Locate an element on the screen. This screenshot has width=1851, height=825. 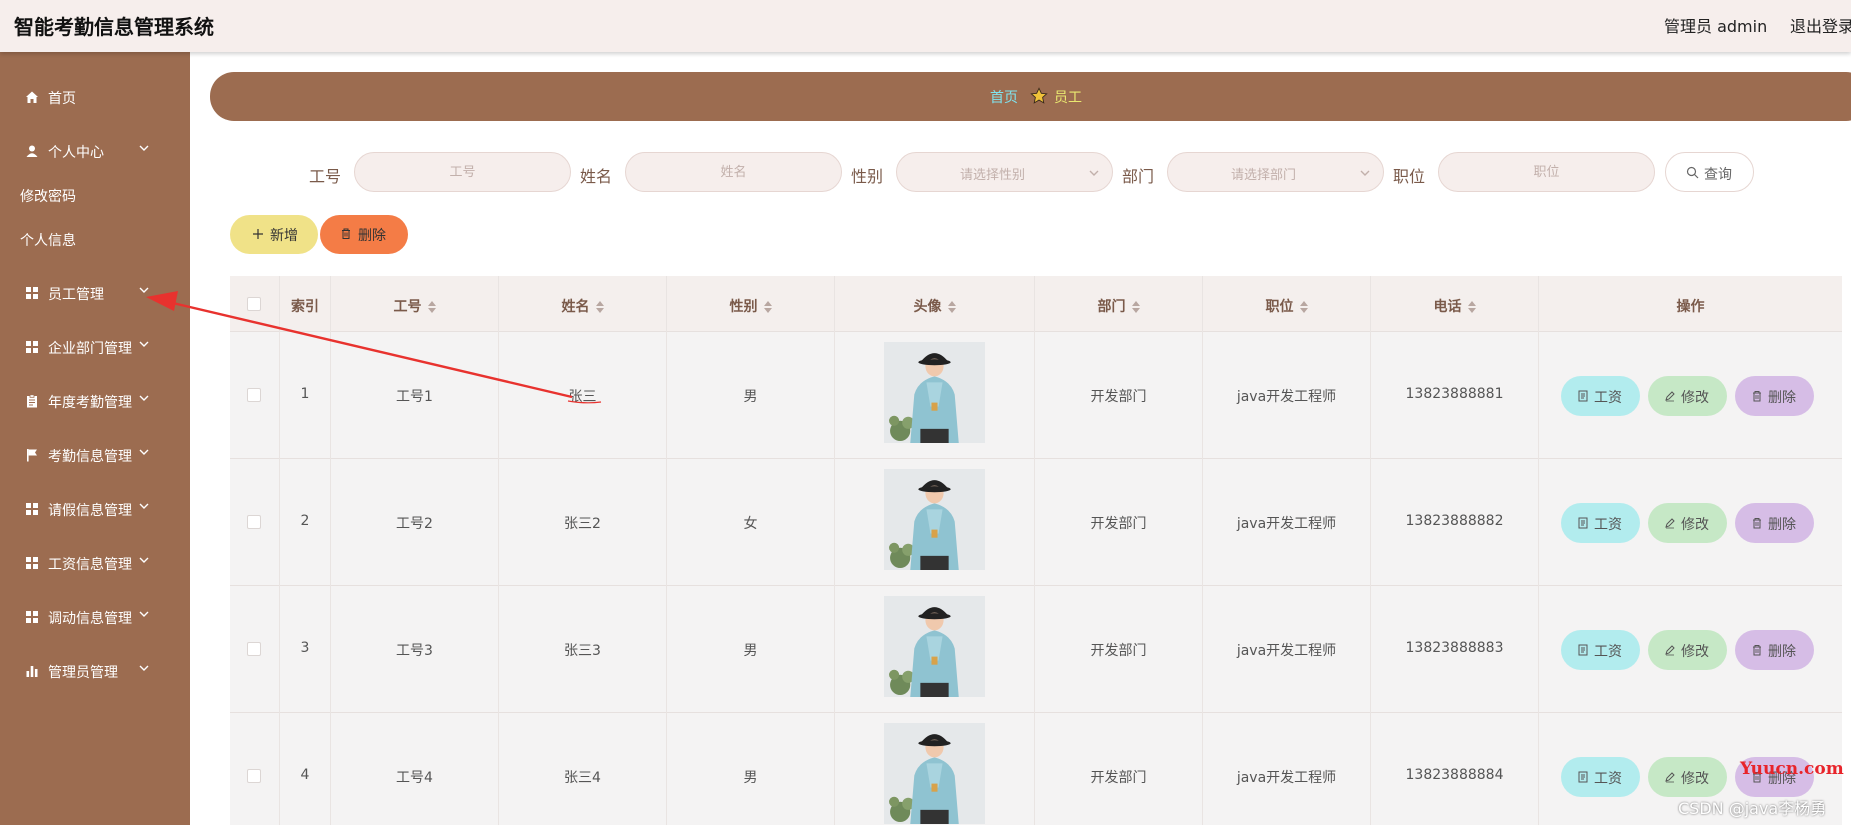
current-user-label: 管理员 admin is located at coordinates (1716, 26).